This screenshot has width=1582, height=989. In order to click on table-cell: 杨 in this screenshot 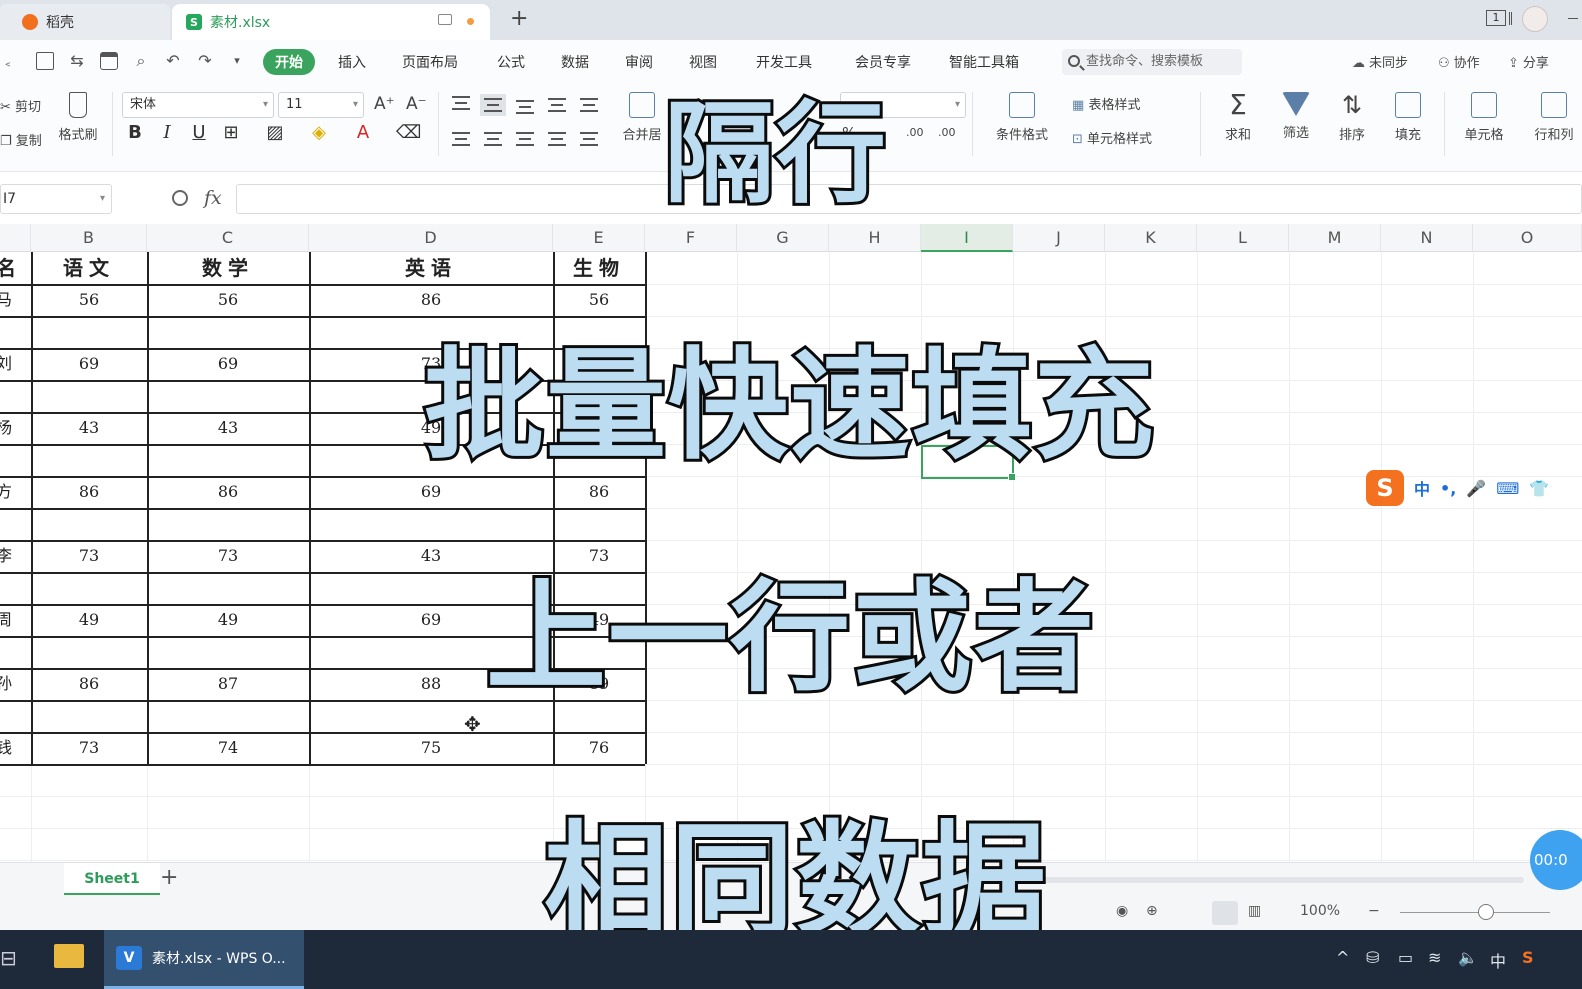, I will do `click(10, 428)`.